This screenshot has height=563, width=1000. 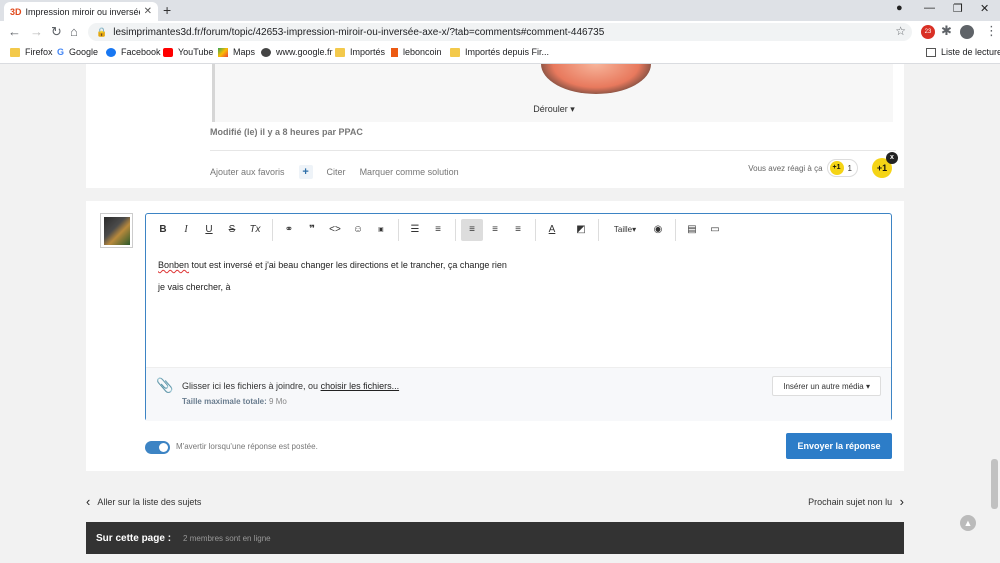 I want to click on scrollbar-thumb, so click(x=994, y=484).